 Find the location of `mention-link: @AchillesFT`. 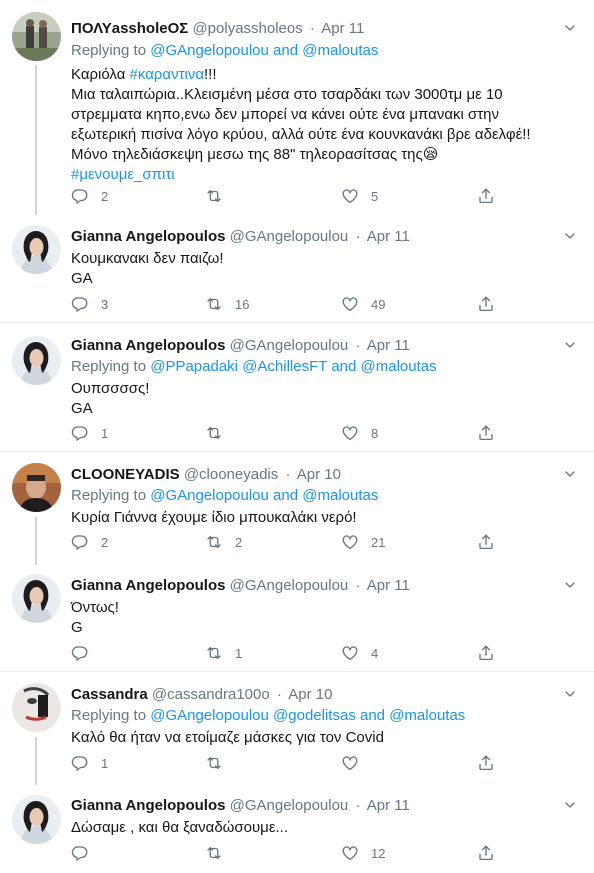

mention-link: @AchillesFT is located at coordinates (284, 366).